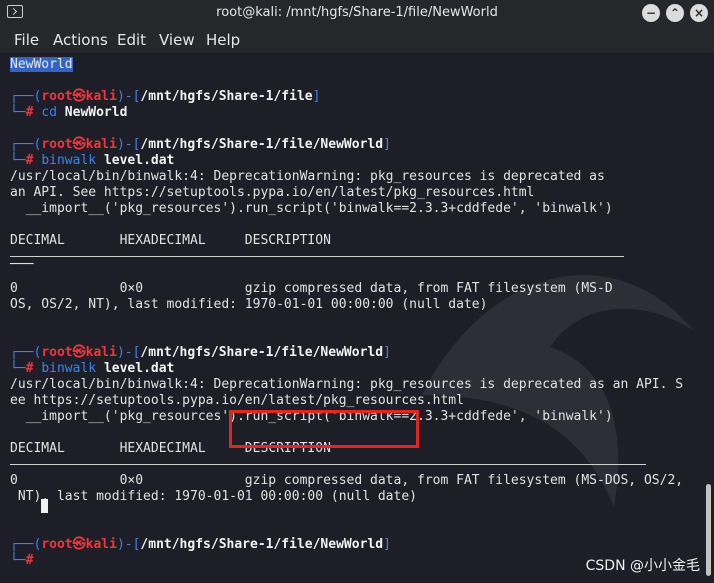 The height and width of the screenshot is (583, 714). What do you see at coordinates (357, 39) in the screenshot?
I see `menu-bar: File Actions Edit View Help` at bounding box center [357, 39].